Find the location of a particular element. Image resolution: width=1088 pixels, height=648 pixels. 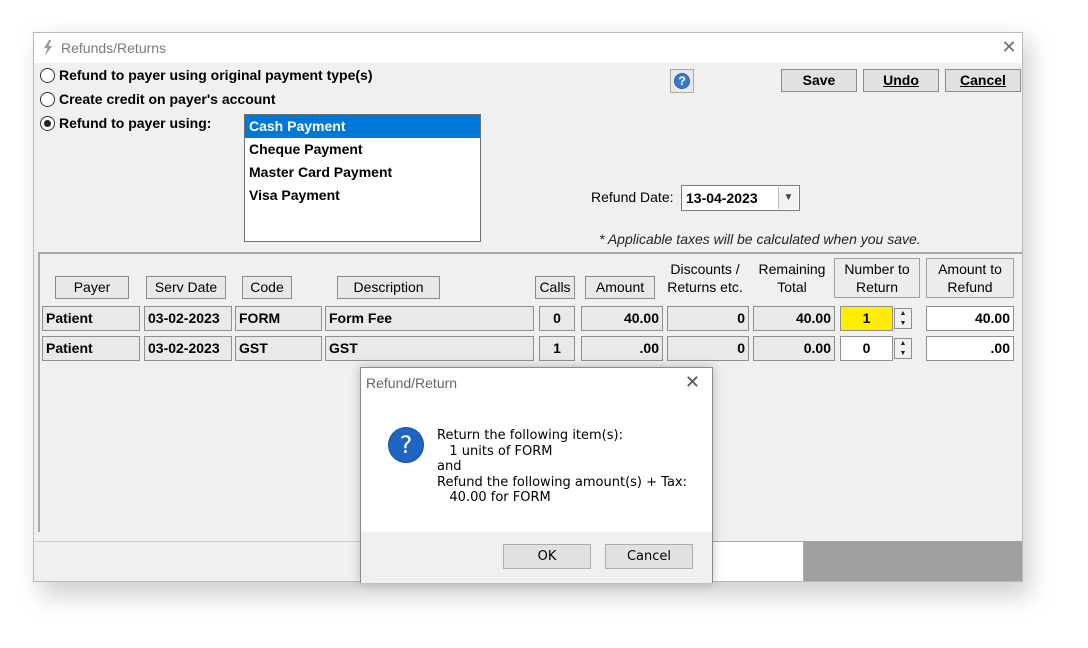

payment-item-cheque: Cheque Payment is located at coordinates (362, 149).